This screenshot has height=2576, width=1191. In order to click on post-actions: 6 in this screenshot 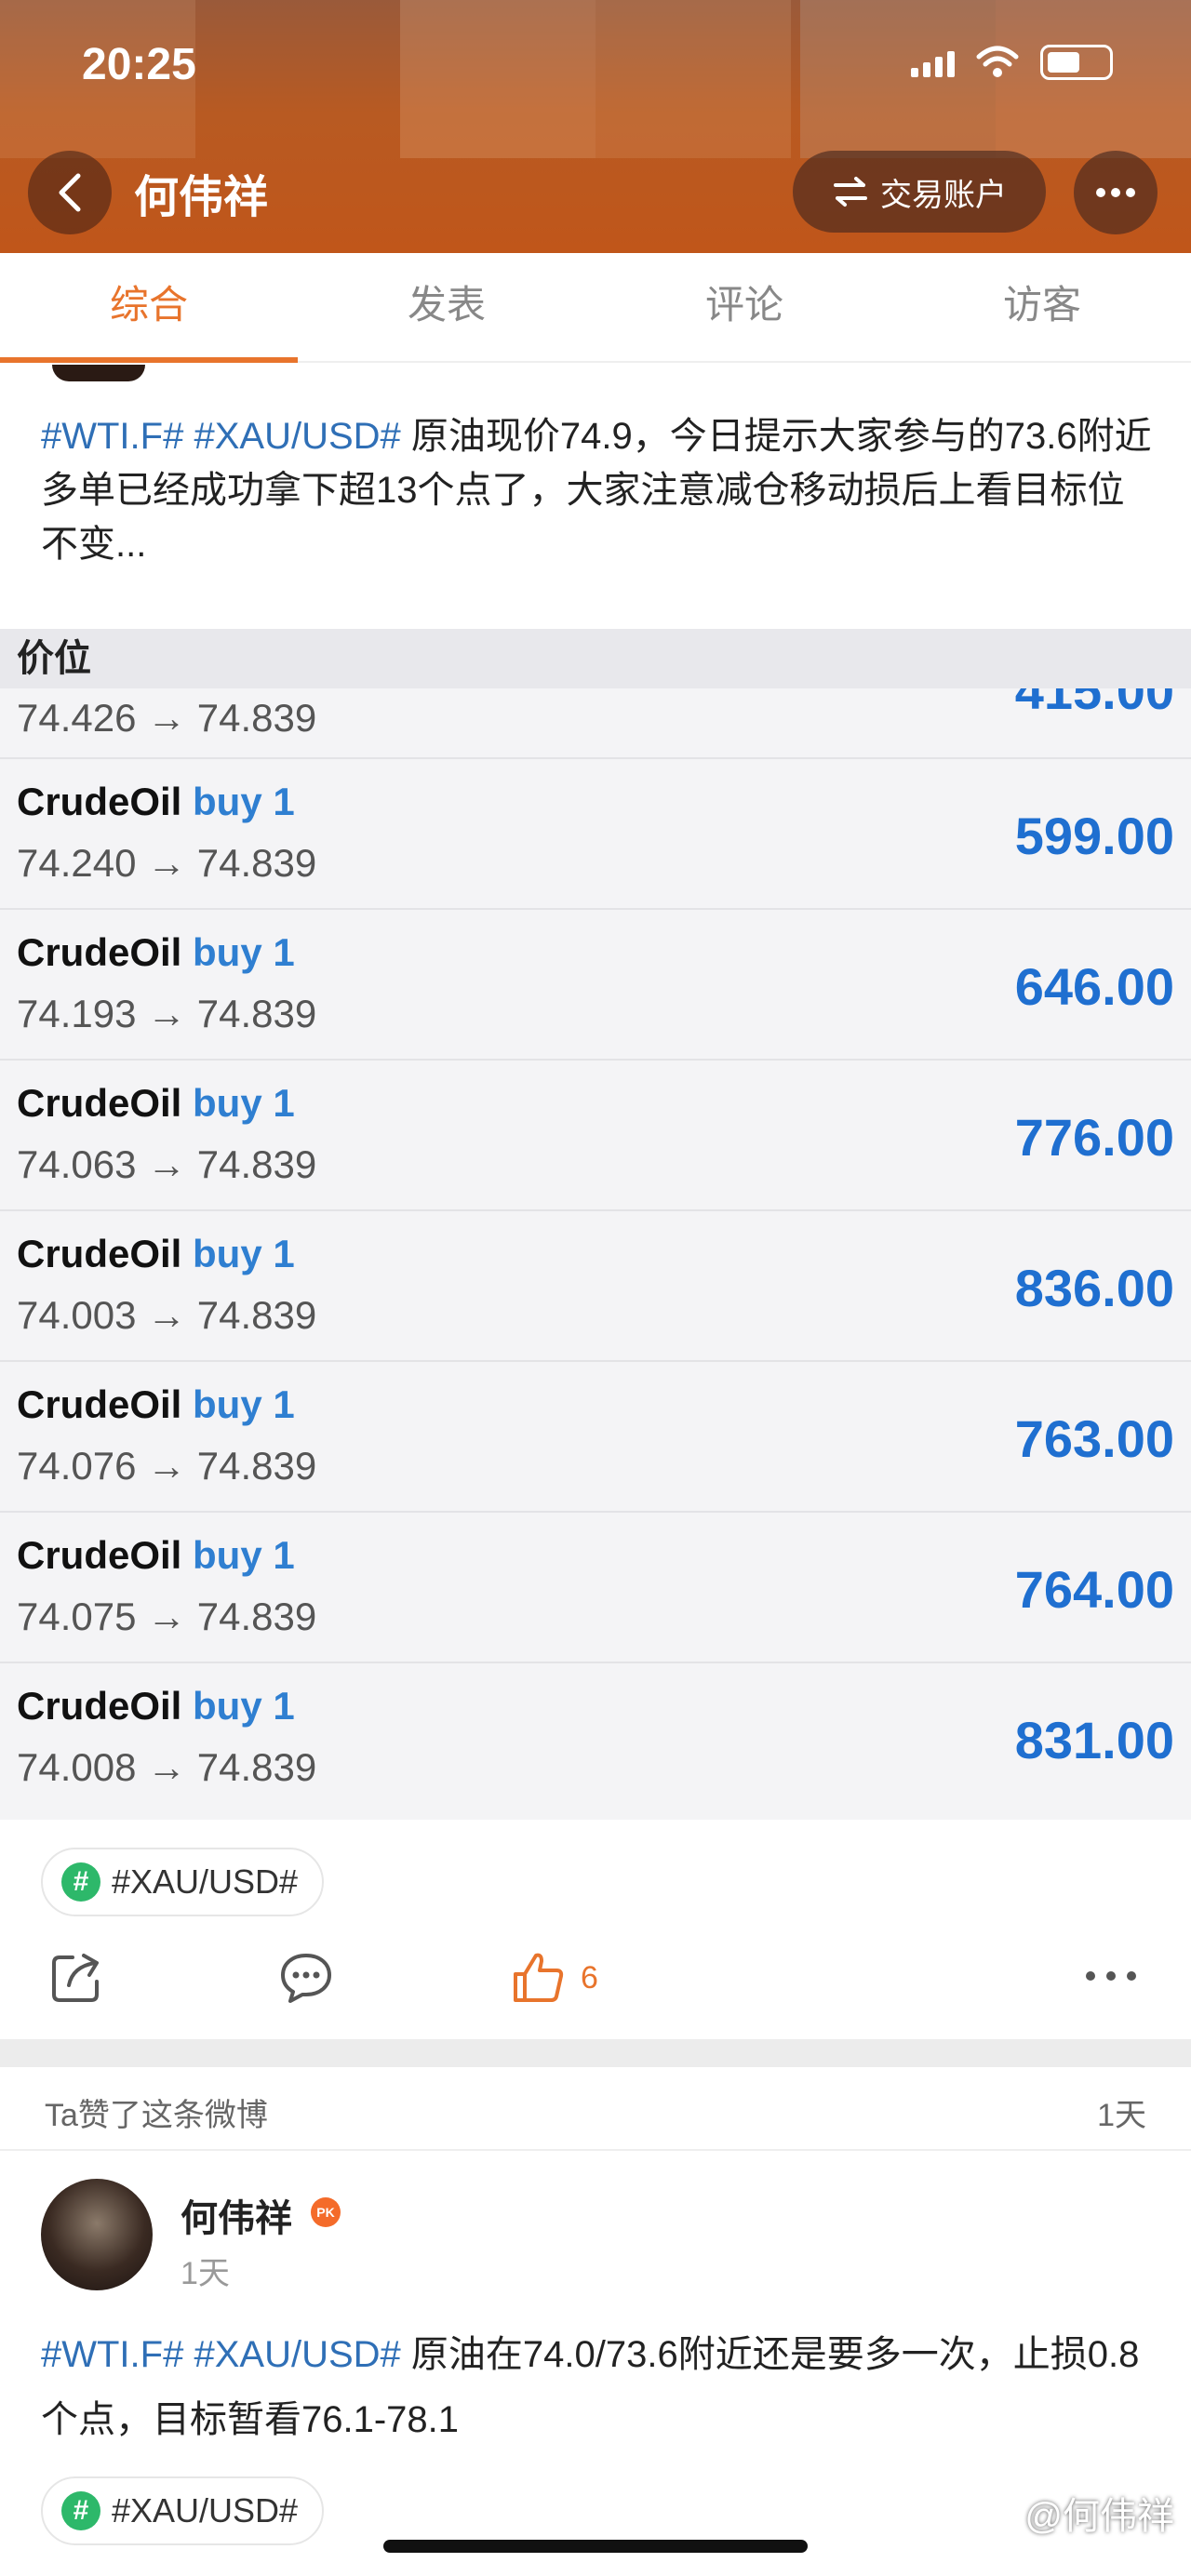, I will do `click(595, 1979)`.